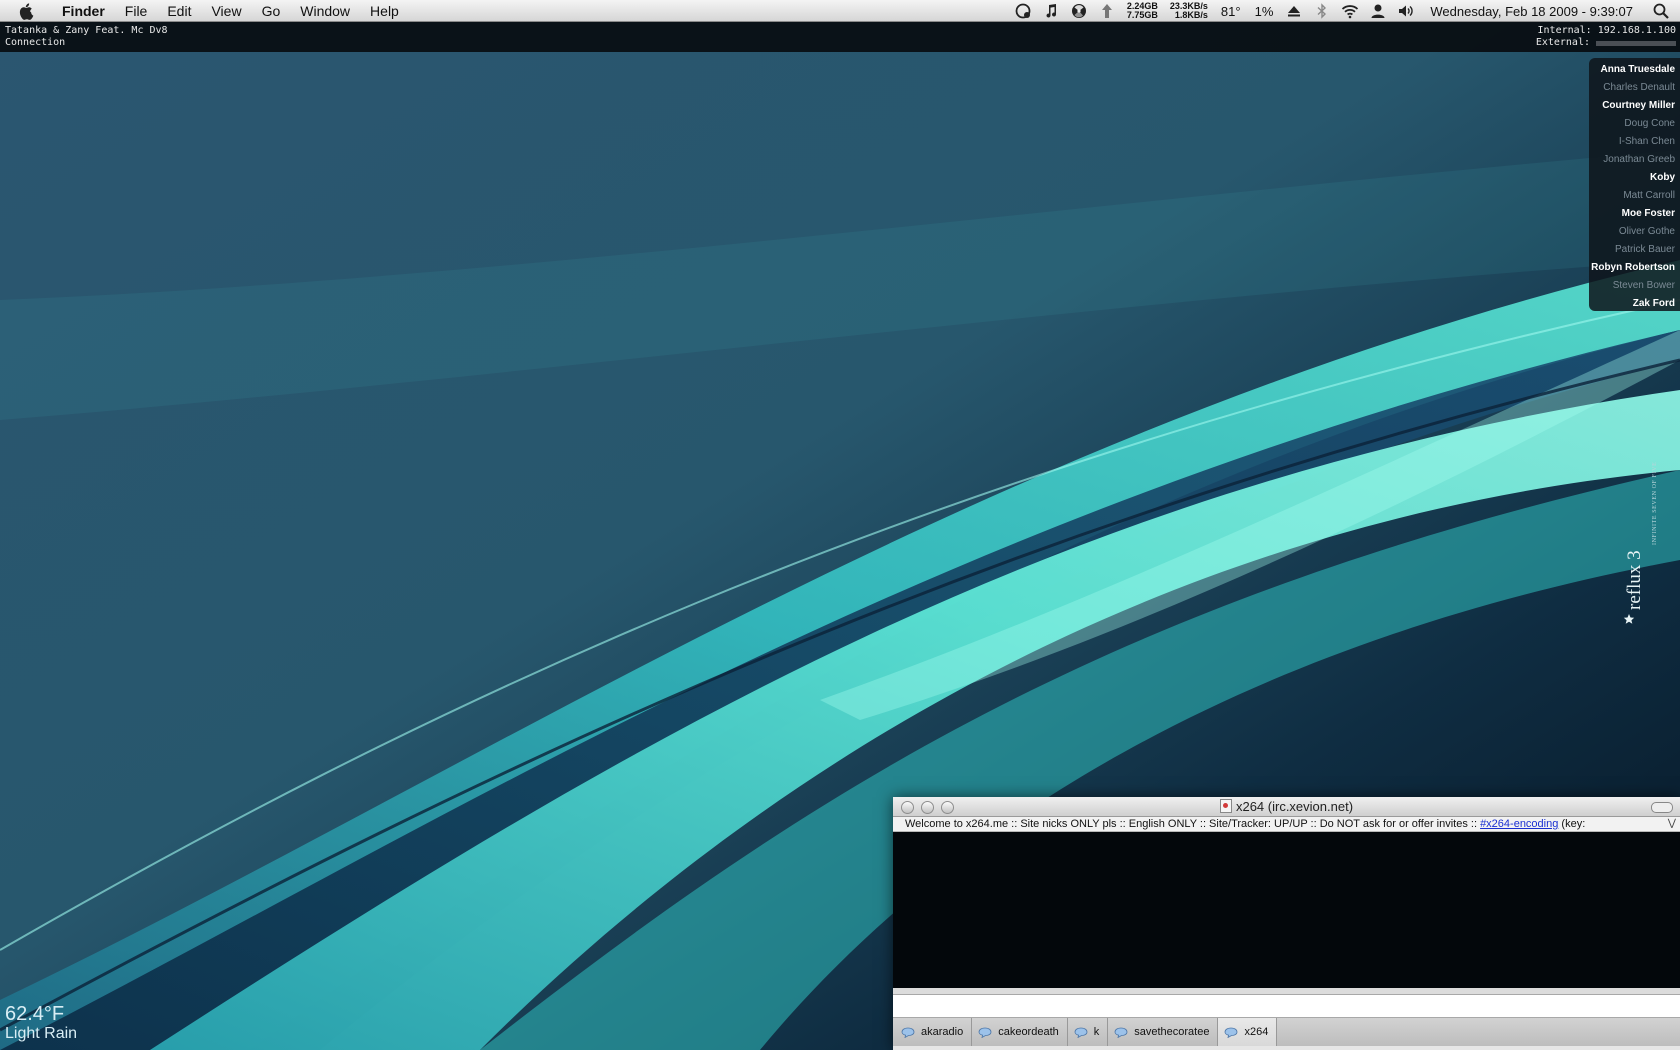 This screenshot has width=1680, height=1050. Describe the element at coordinates (1632, 250) in the screenshot. I see `buddy-list-item: Patrick Bauer` at that location.